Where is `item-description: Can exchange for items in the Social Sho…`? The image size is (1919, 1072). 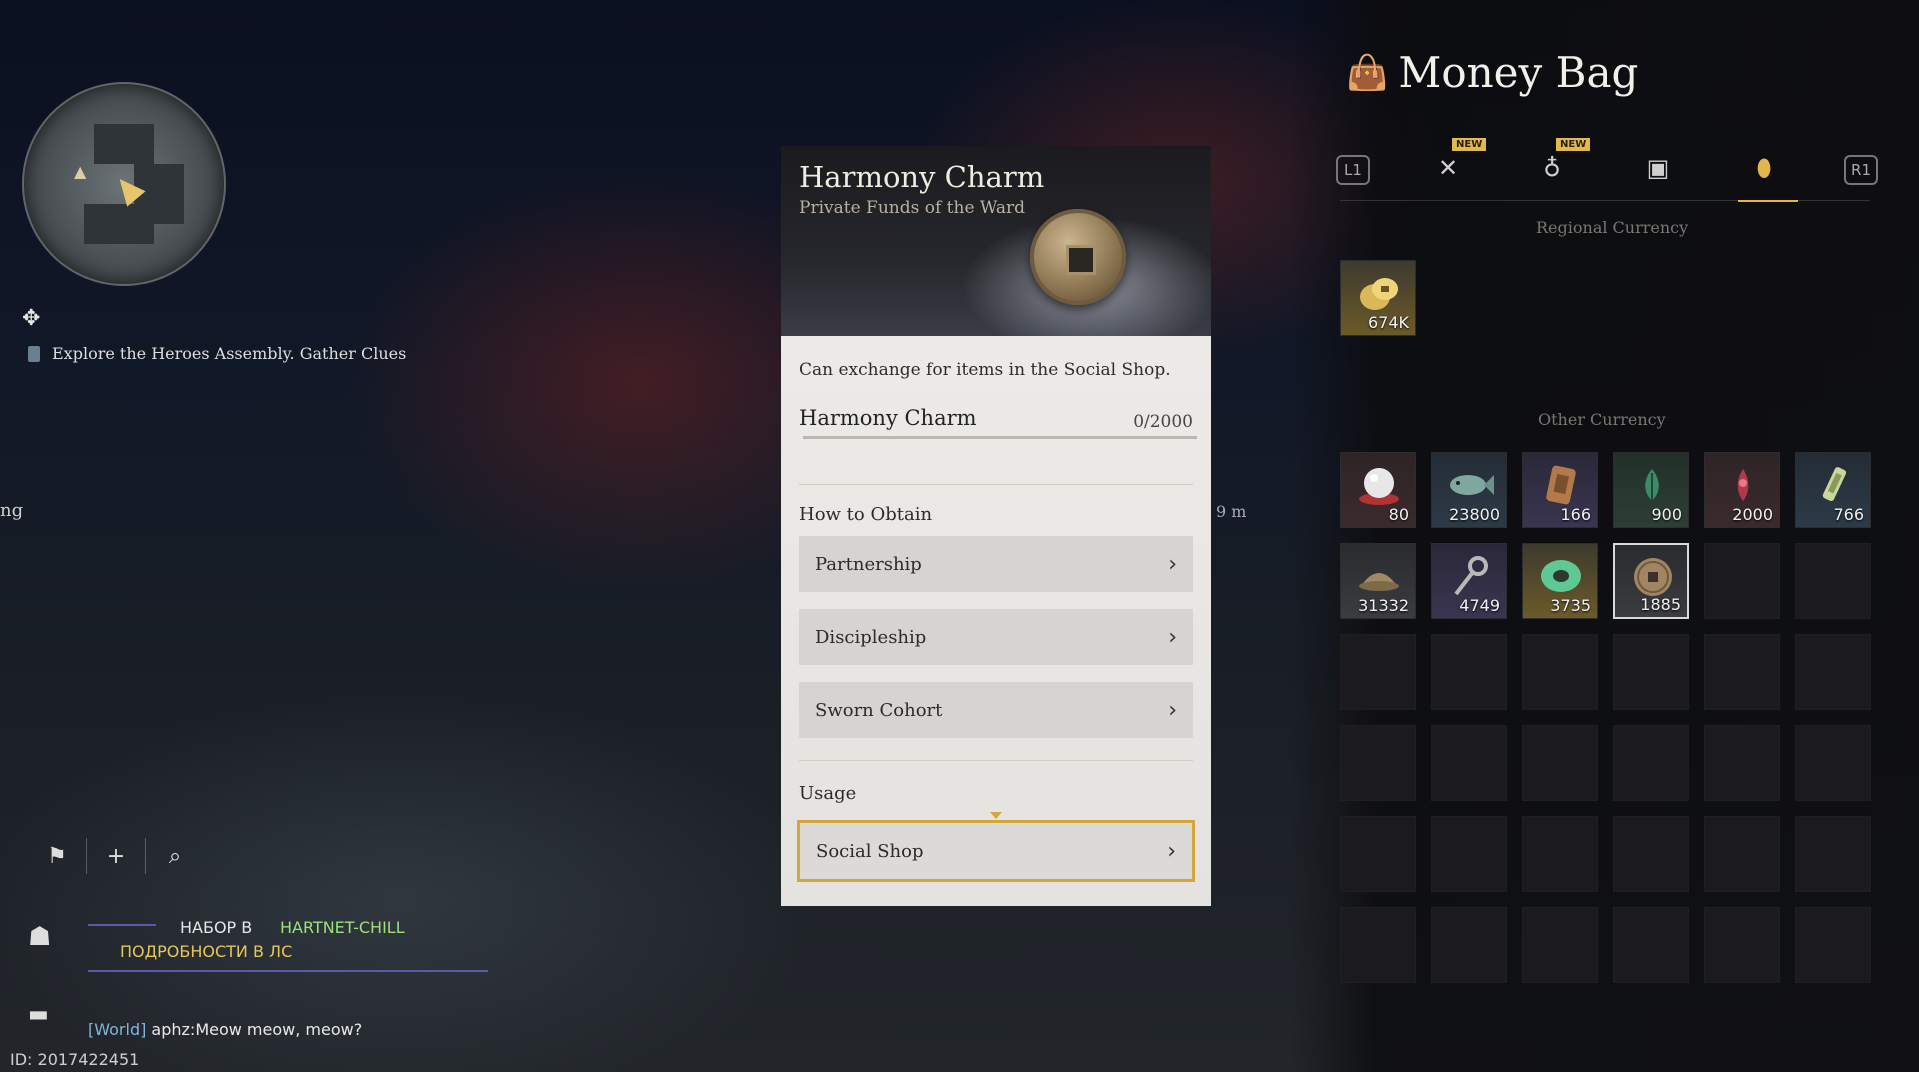
item-description: Can exchange for items in the Social Sho… is located at coordinates (985, 370).